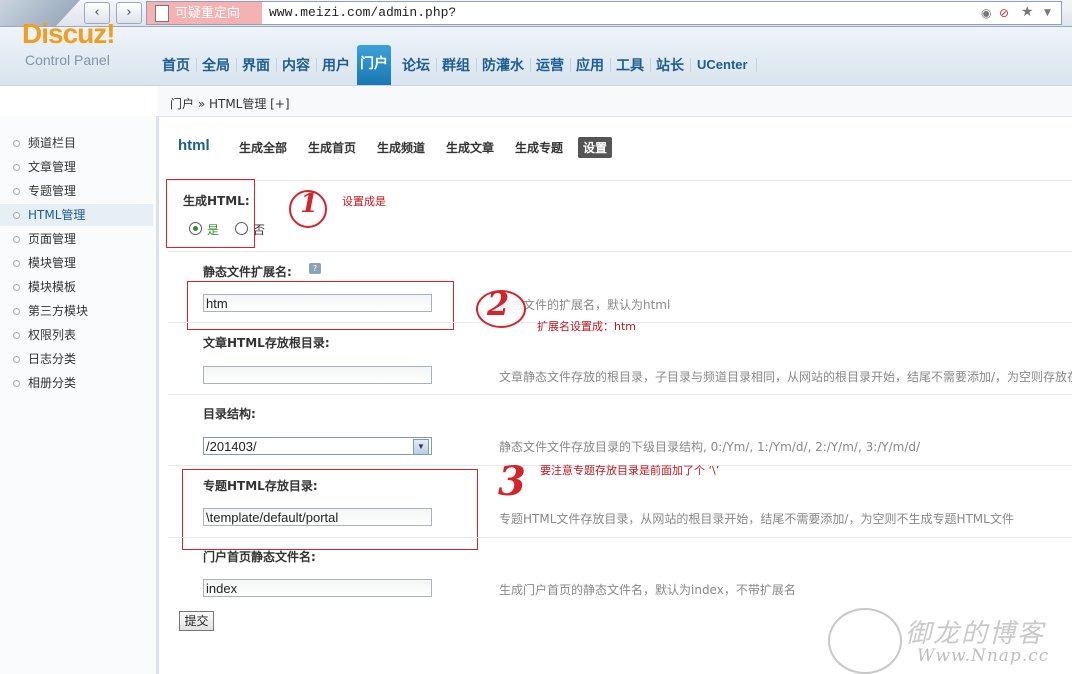  Describe the element at coordinates (983, 656) in the screenshot. I see `watermark-url: Www.Nnap.cc` at that location.